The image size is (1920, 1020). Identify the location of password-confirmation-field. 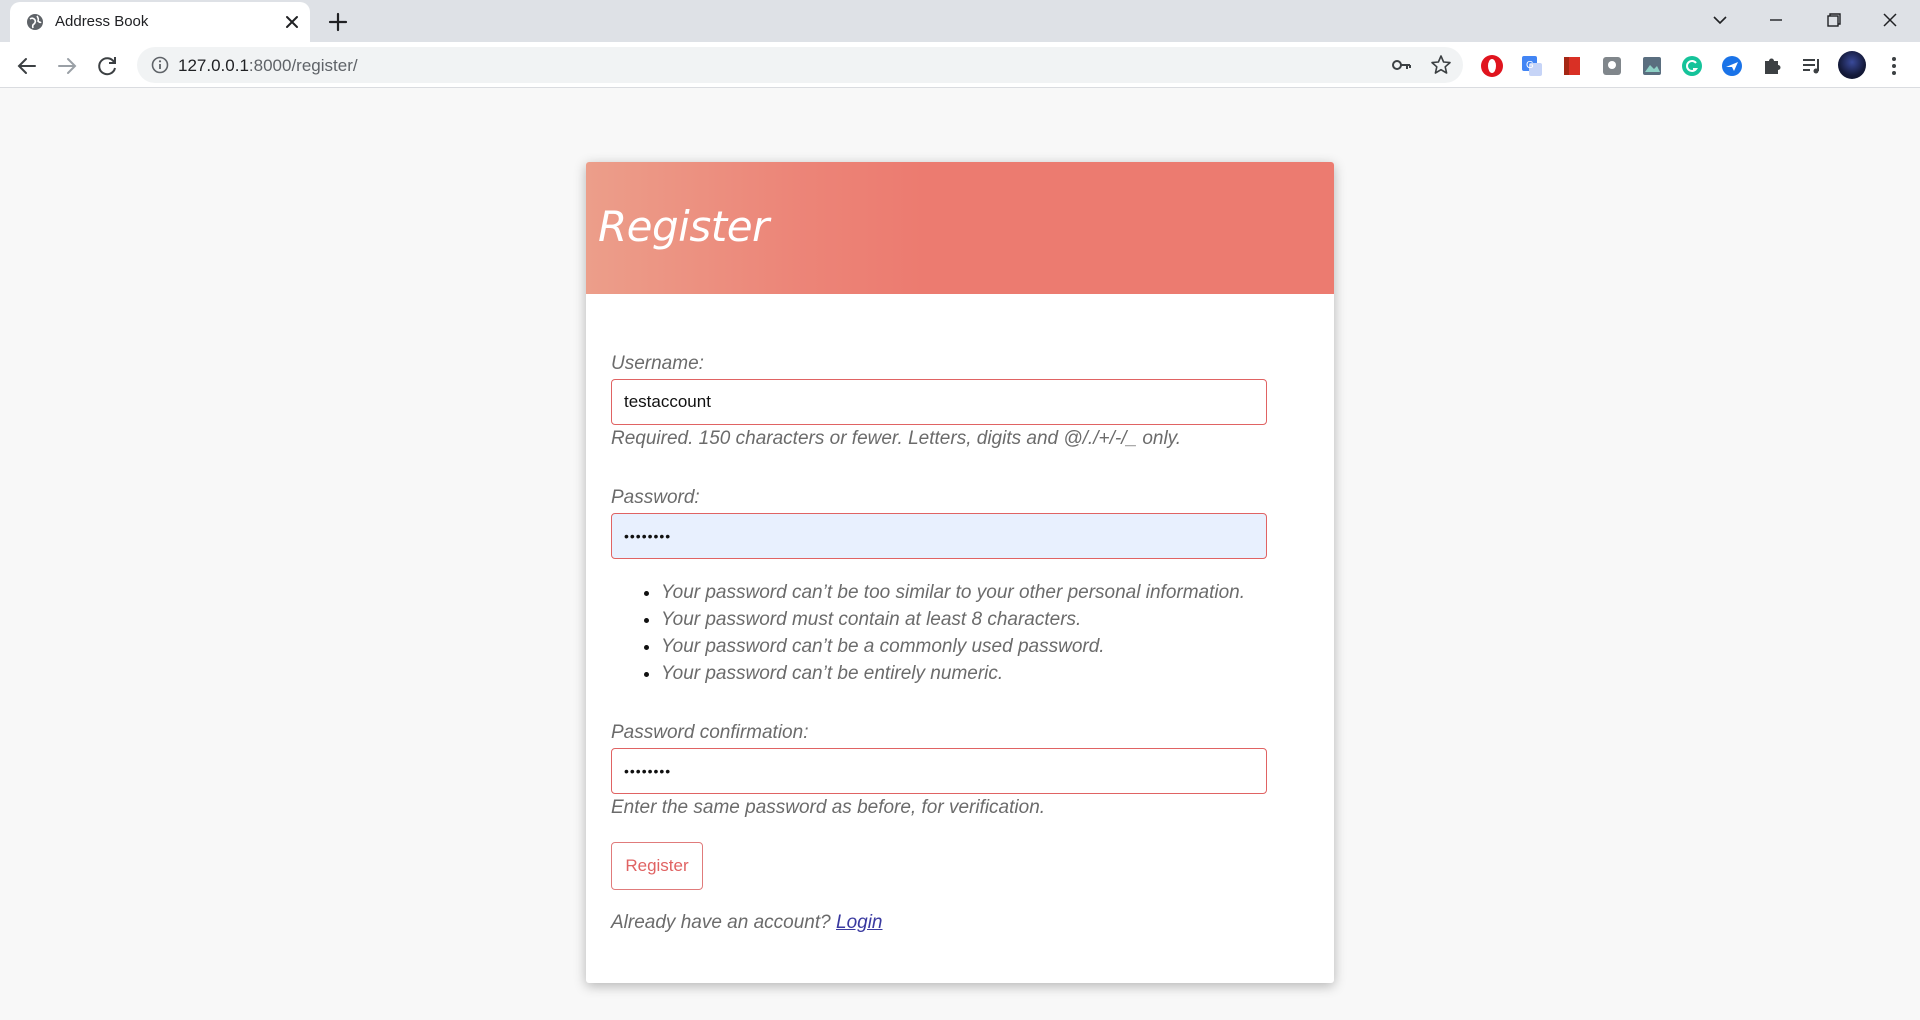
(939, 771).